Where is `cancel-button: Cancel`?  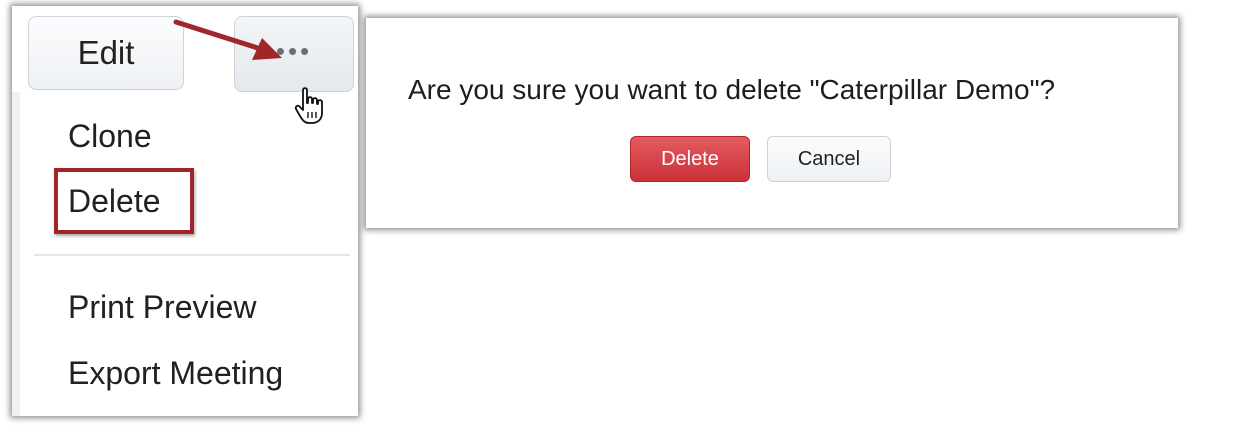
cancel-button: Cancel is located at coordinates (829, 159).